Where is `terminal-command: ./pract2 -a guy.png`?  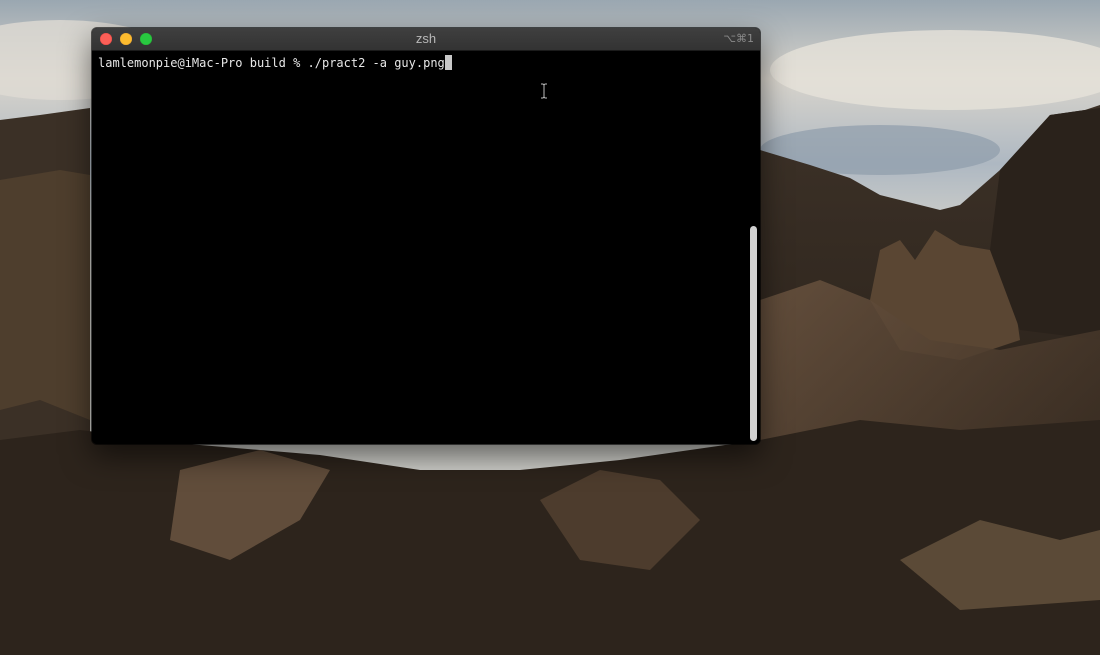
terminal-command: ./pract2 -a guy.png is located at coordinates (376, 63).